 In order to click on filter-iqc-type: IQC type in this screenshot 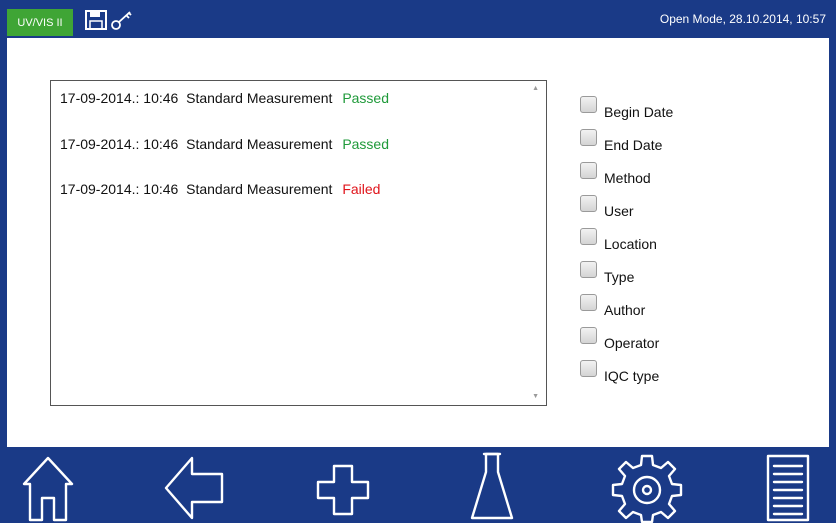, I will do `click(620, 371)`.